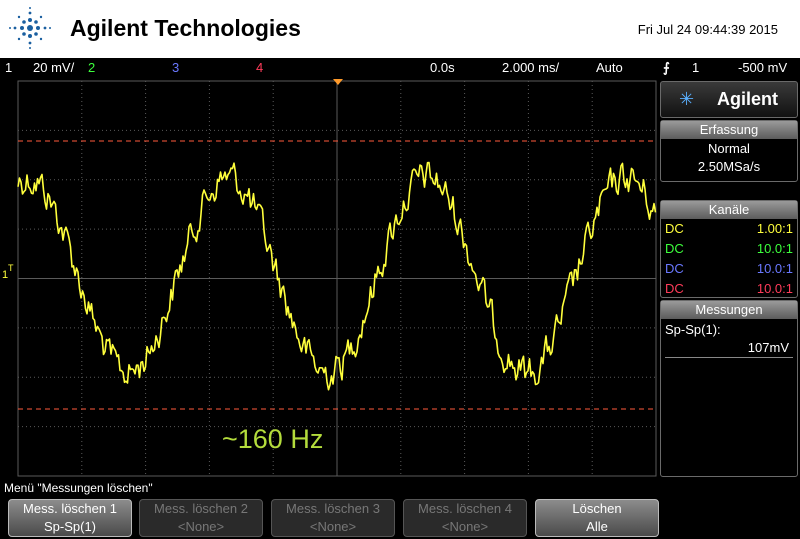  Describe the element at coordinates (729, 289) in the screenshot. I see `channel-4-row: DC 10.0:1` at that location.